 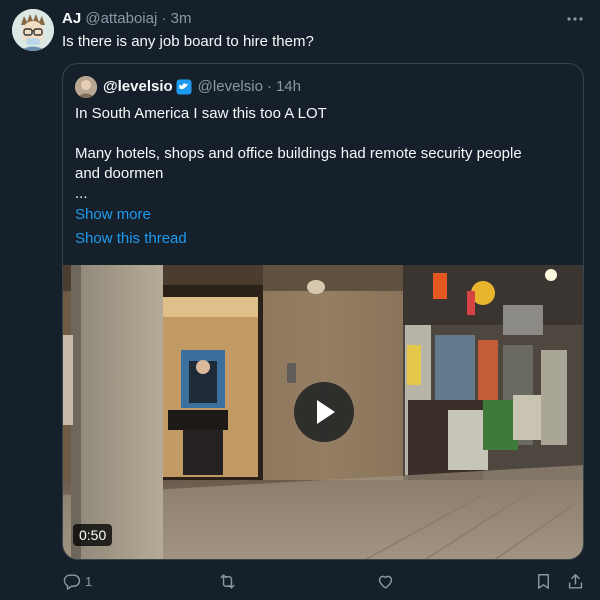 I want to click on reply-count: 1, so click(x=89, y=581).